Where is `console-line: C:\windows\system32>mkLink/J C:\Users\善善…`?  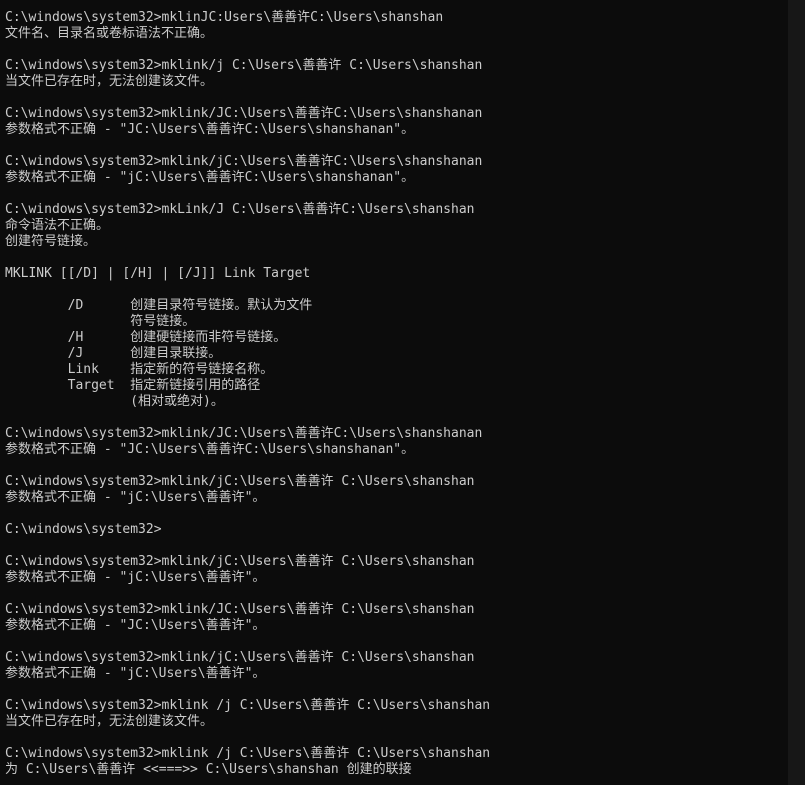 console-line: C:\windows\system32>mkLink/J C:\Users\善善… is located at coordinates (240, 209).